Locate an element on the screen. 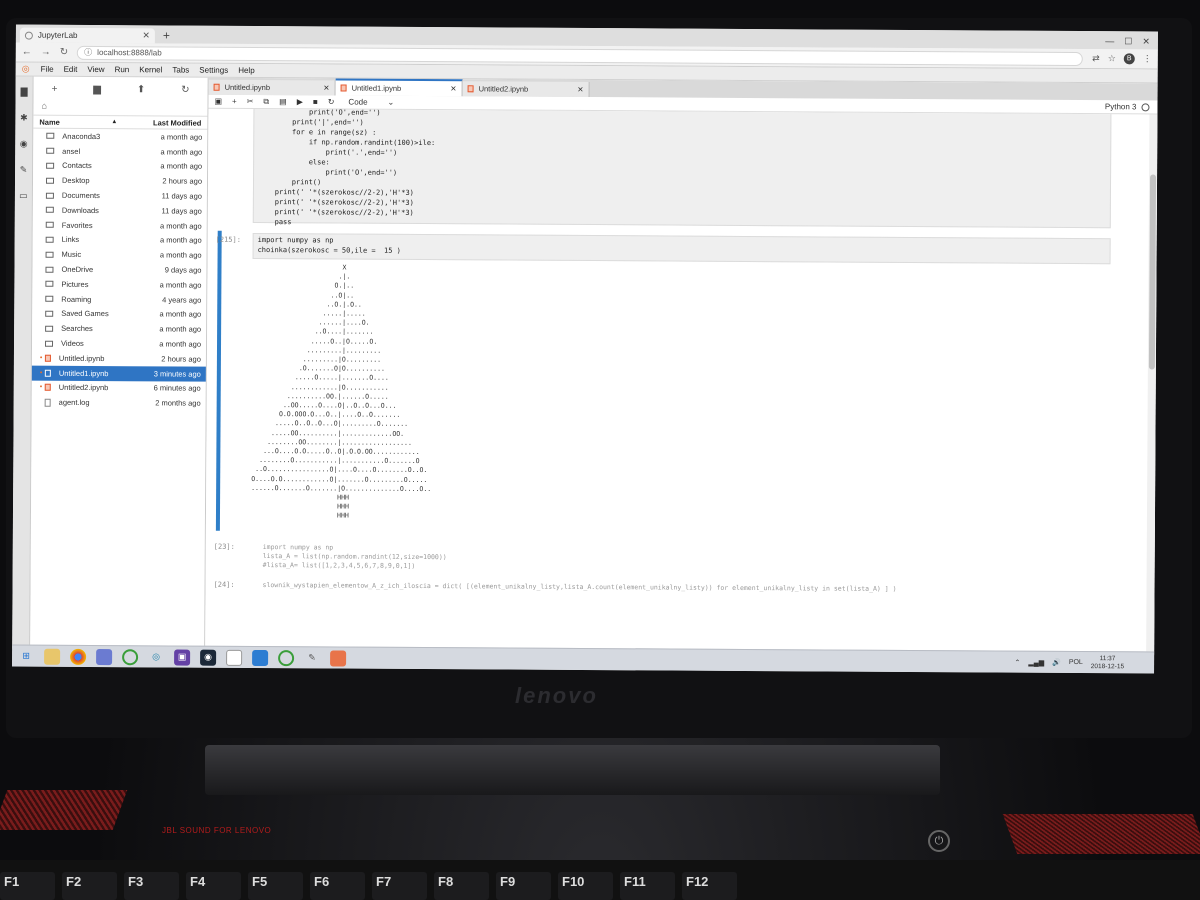 This screenshot has width=1200, height=900. file-row: OneDrive 9 days ago is located at coordinates (119, 270).